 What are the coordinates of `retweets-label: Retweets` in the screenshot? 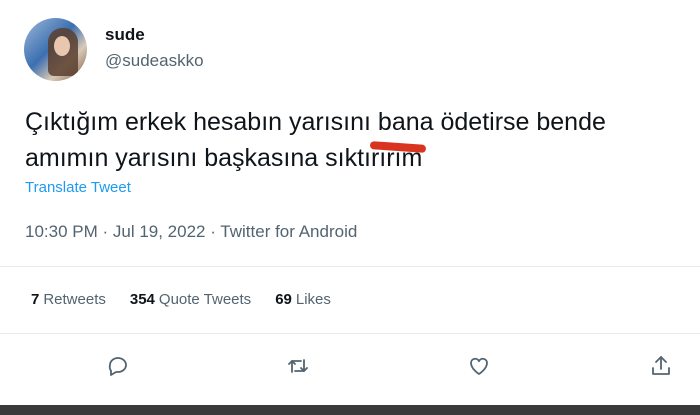 It's located at (74, 299).